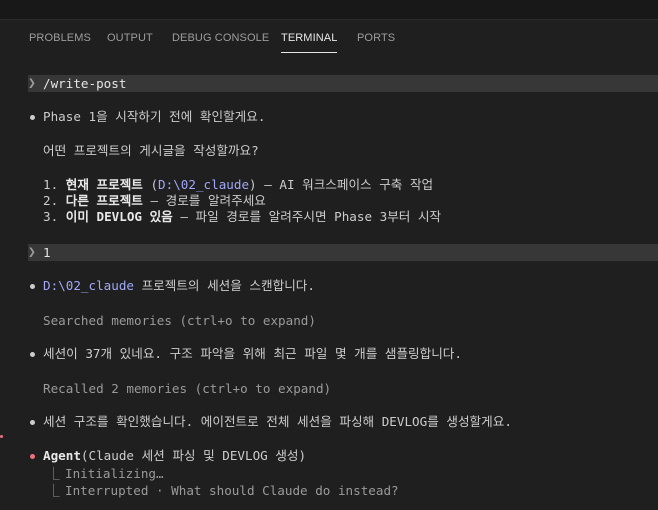  Describe the element at coordinates (307, 216) in the screenshot. I see `option-desc: — 파일 경로를 알려주시면 Phase 3부터 시작` at that location.